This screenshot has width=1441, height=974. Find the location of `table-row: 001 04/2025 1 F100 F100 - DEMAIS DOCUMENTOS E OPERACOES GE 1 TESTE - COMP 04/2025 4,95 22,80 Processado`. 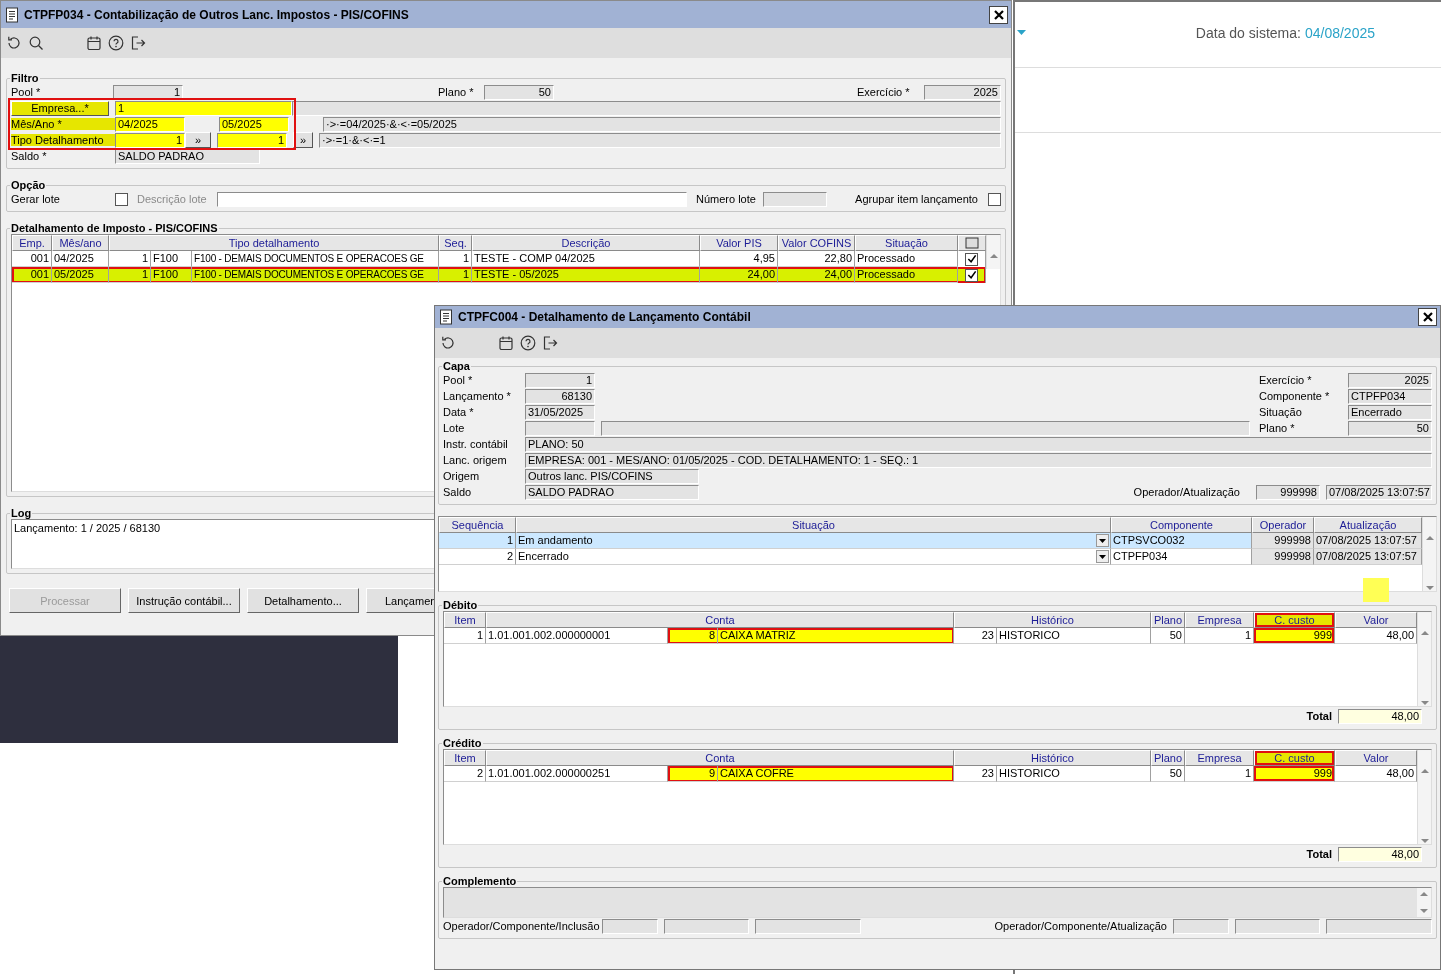

table-row: 001 04/2025 1 F100 F100 - DEMAIS DOCUMENTOS E OPERACOES GE 1 TESTE - COMP 04/2025 4,95 22,80 Processado is located at coordinates (499, 259).